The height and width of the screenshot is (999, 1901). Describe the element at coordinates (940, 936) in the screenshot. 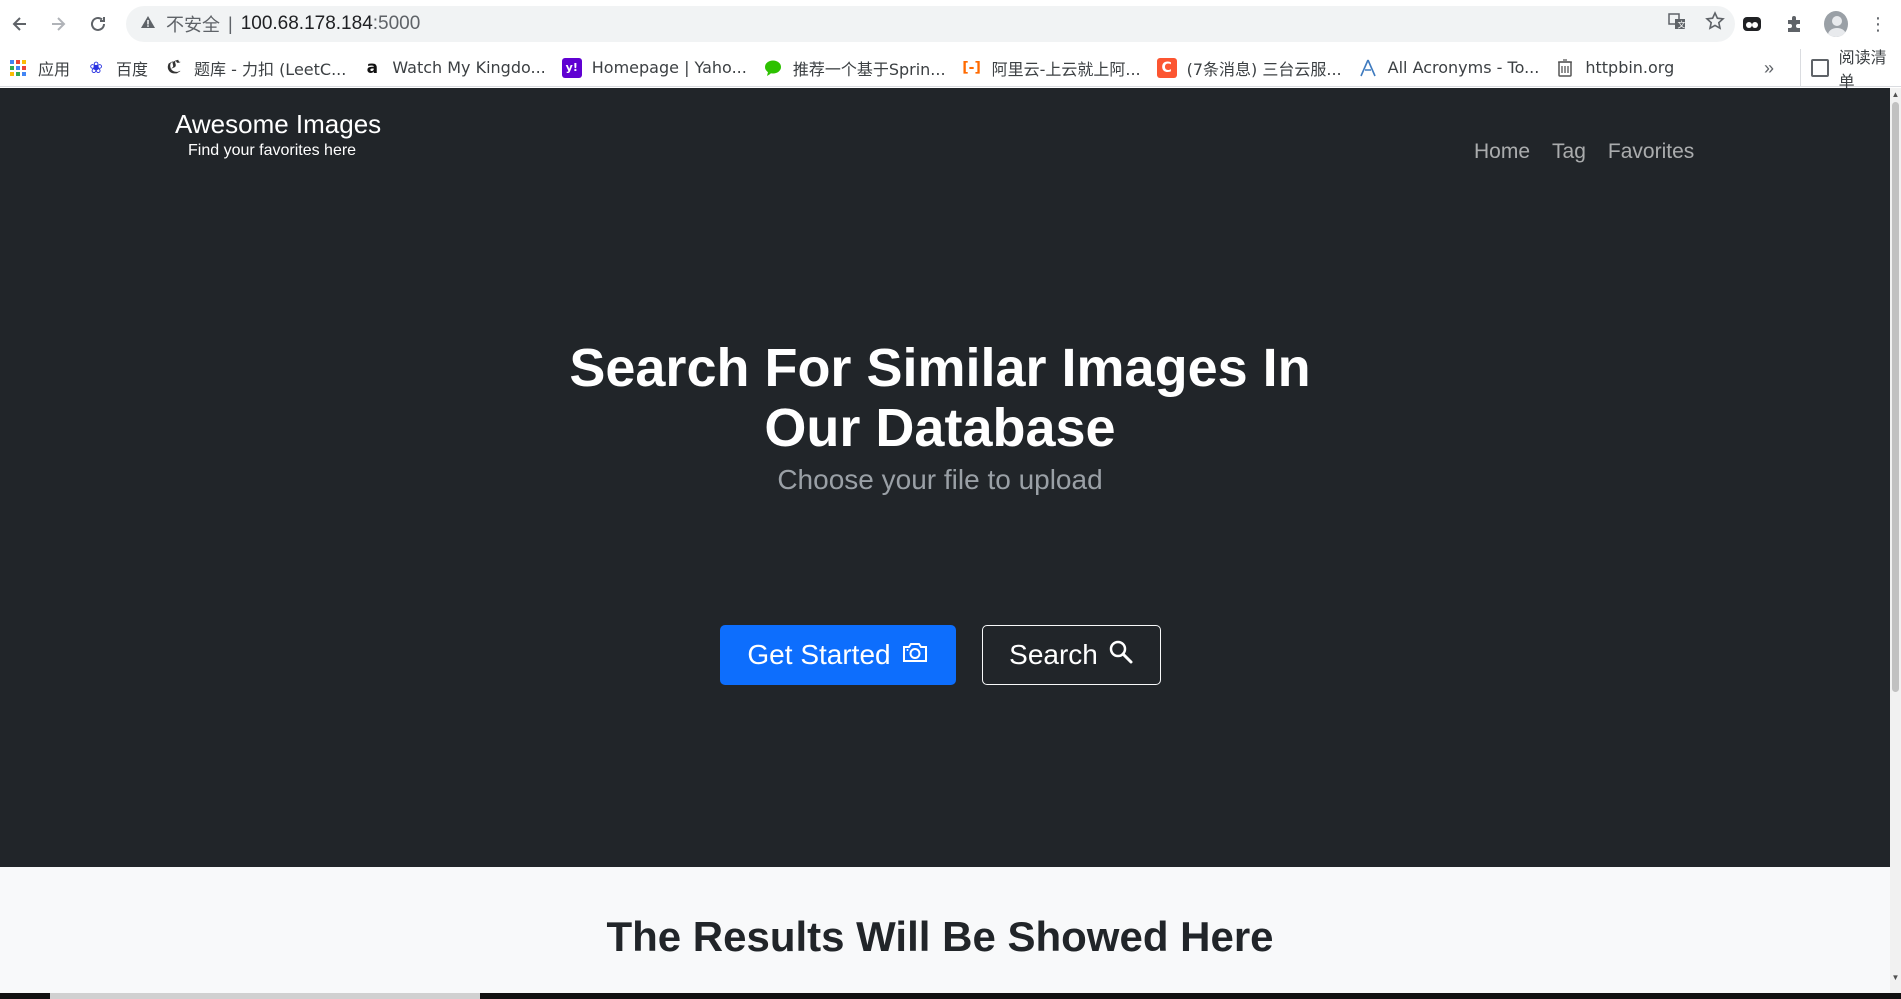

I see `results-title: The Results Will Be Showed Here` at that location.